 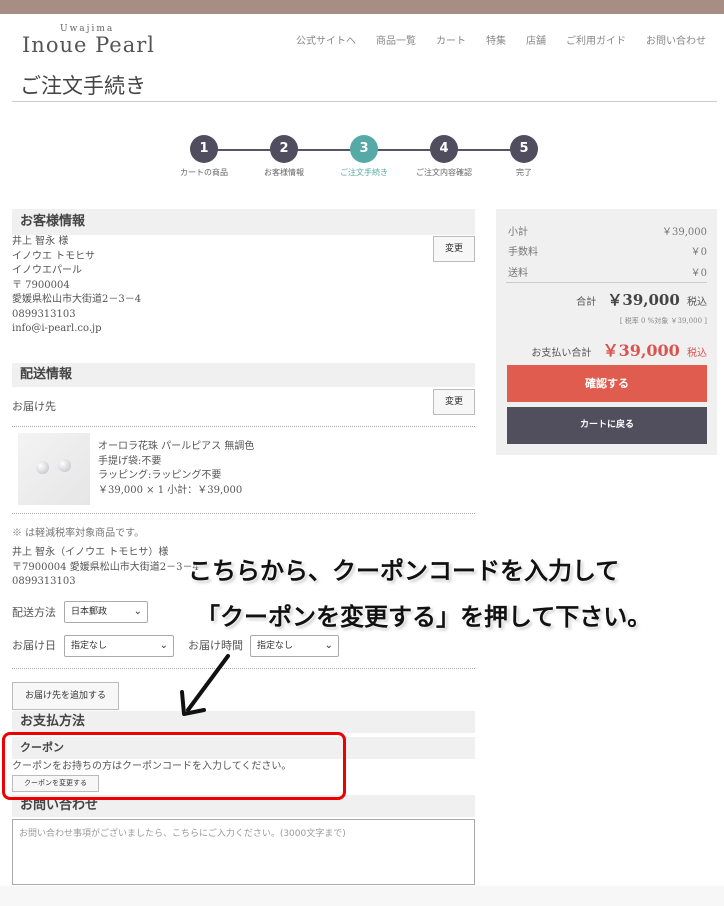 I want to click on step-4: 4 ご注文内容確認, so click(x=444, y=156).